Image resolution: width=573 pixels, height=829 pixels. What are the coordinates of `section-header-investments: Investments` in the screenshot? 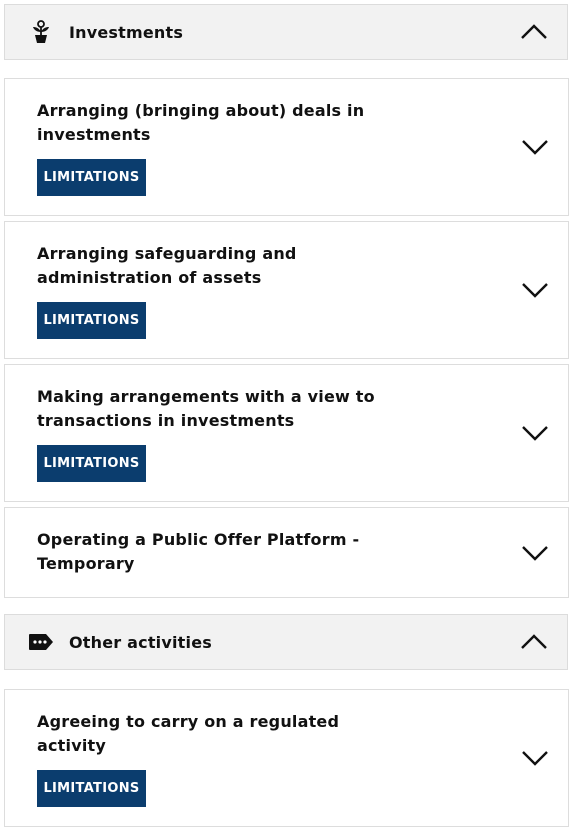 It's located at (286, 32).